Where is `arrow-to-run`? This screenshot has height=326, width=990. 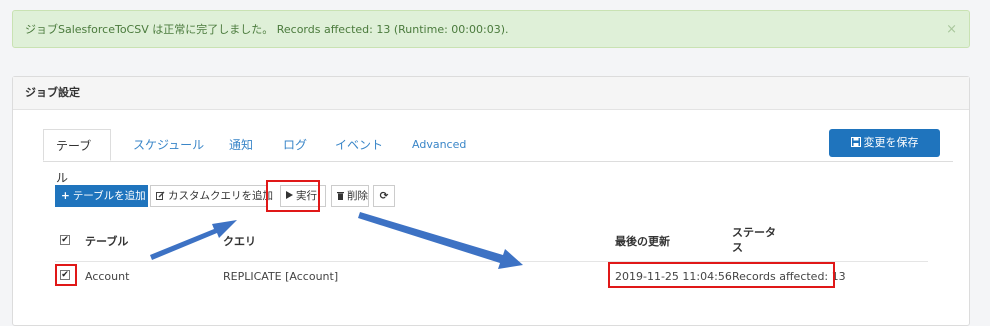 arrow-to-run is located at coordinates (193, 240).